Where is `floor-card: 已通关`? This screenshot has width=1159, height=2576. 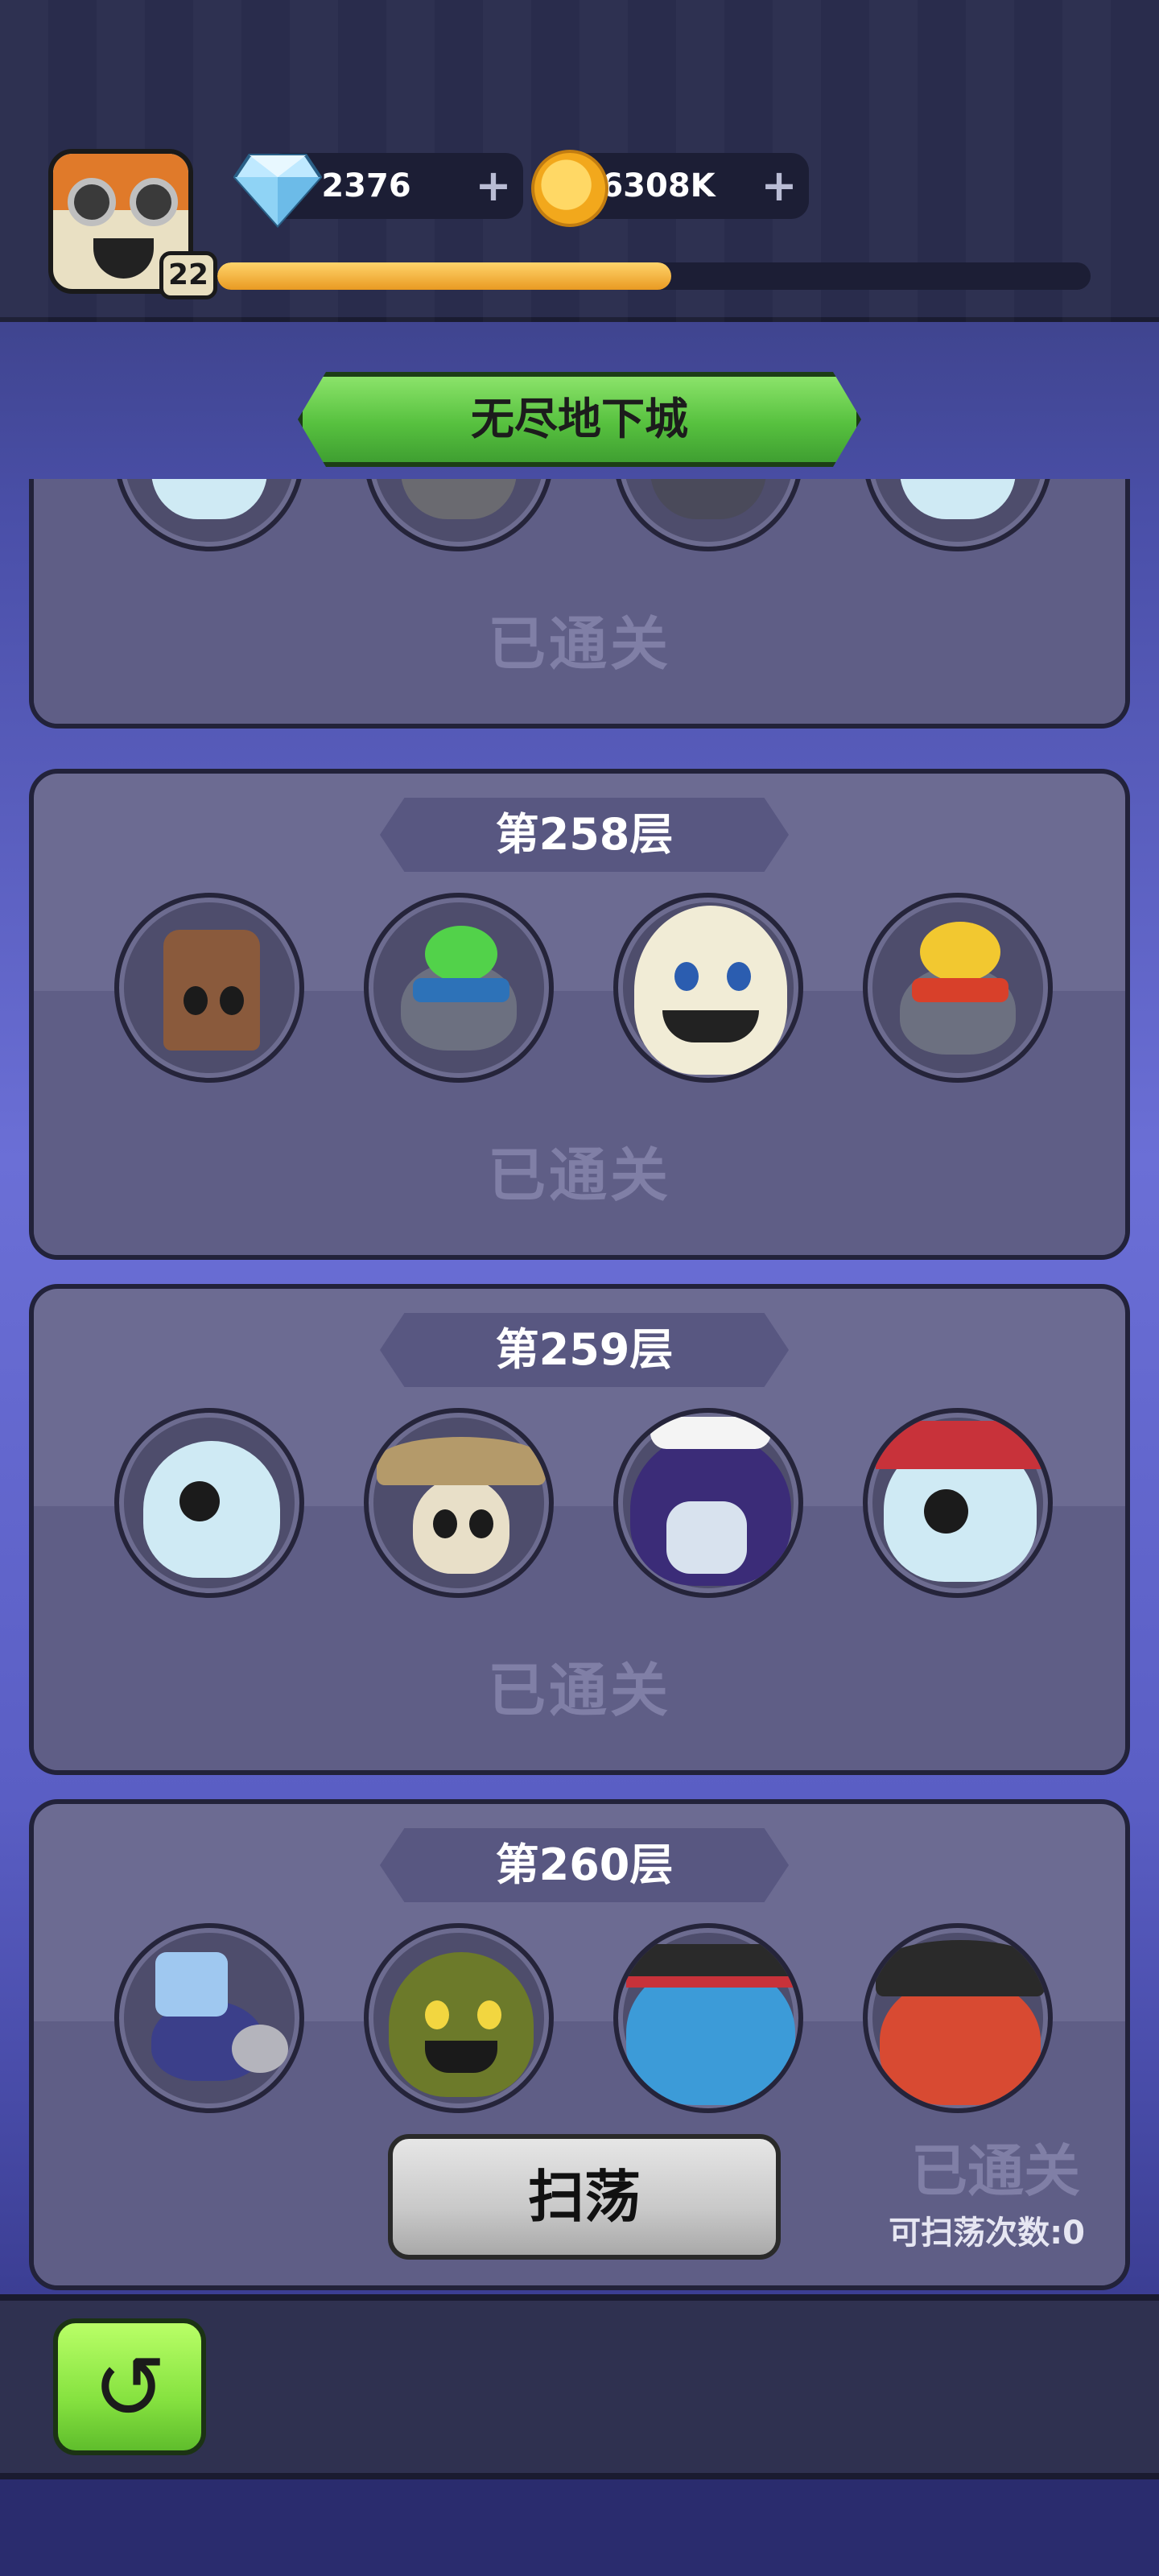
floor-card: 已通关 is located at coordinates (579, 604).